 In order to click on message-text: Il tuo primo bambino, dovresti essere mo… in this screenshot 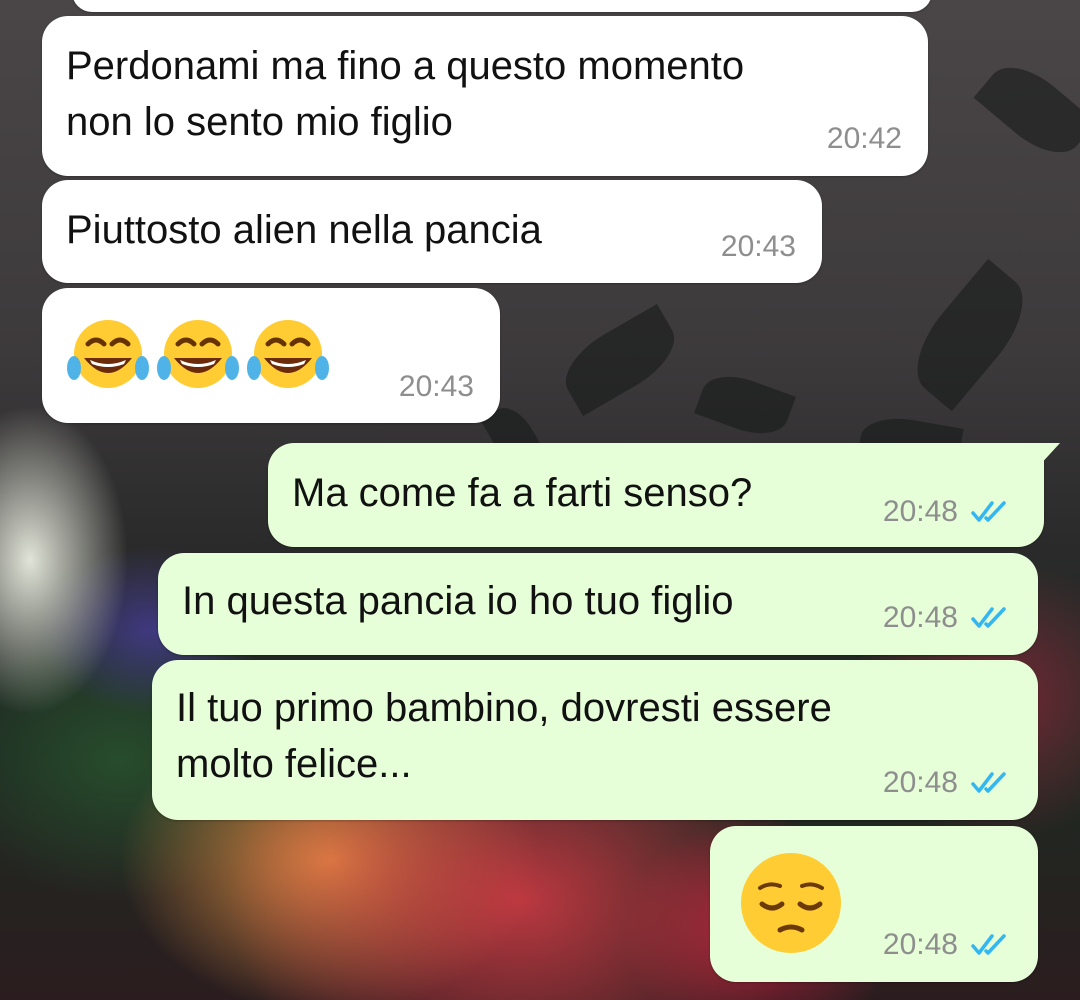, I will do `click(504, 736)`.